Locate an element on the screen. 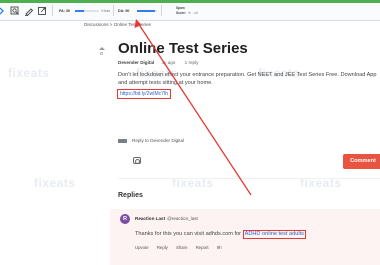  camera-icon is located at coordinates (137, 160).